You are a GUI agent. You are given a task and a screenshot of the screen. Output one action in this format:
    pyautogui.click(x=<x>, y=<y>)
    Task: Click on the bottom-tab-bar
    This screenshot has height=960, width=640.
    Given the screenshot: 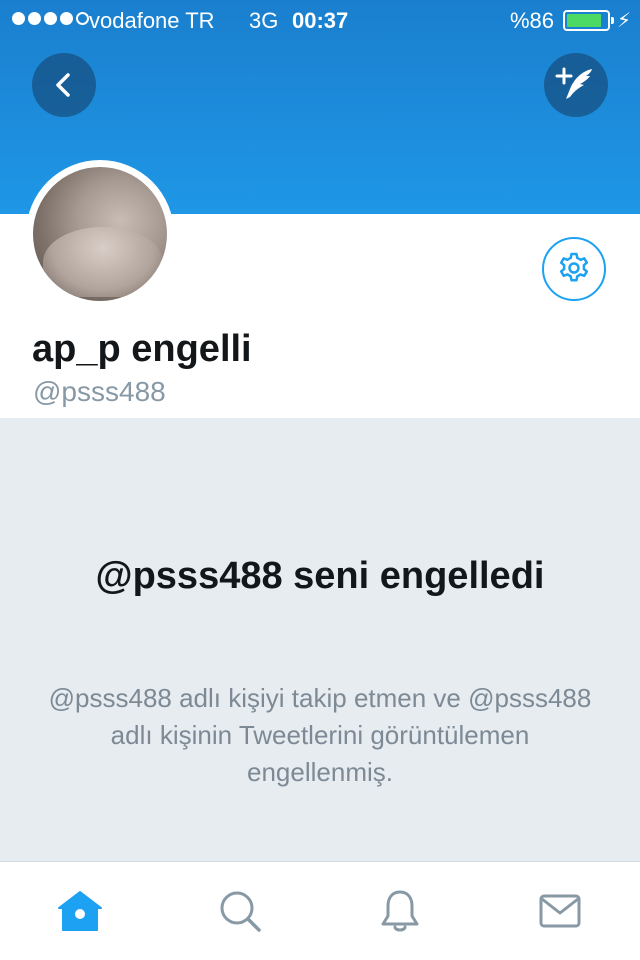 What is the action you would take?
    pyautogui.click(x=320, y=911)
    